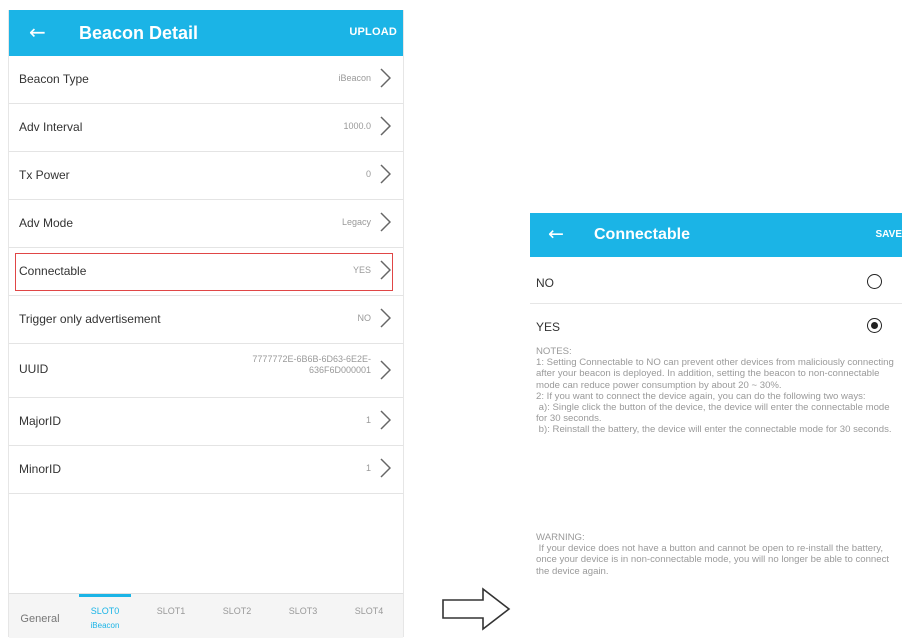 Image resolution: width=902 pixels, height=638 pixels. Describe the element at coordinates (50, 127) in the screenshot. I see `row-label: Adv Interval` at that location.